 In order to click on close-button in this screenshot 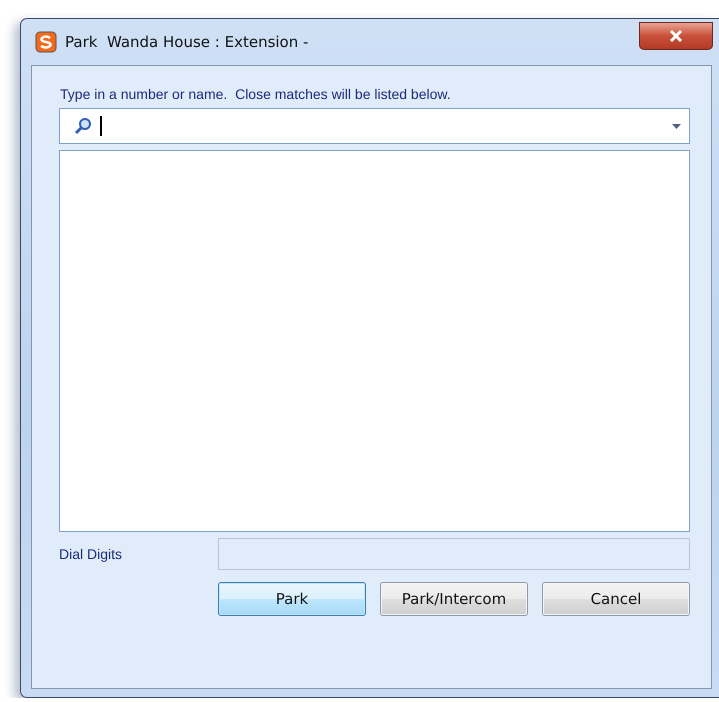, I will do `click(676, 36)`.